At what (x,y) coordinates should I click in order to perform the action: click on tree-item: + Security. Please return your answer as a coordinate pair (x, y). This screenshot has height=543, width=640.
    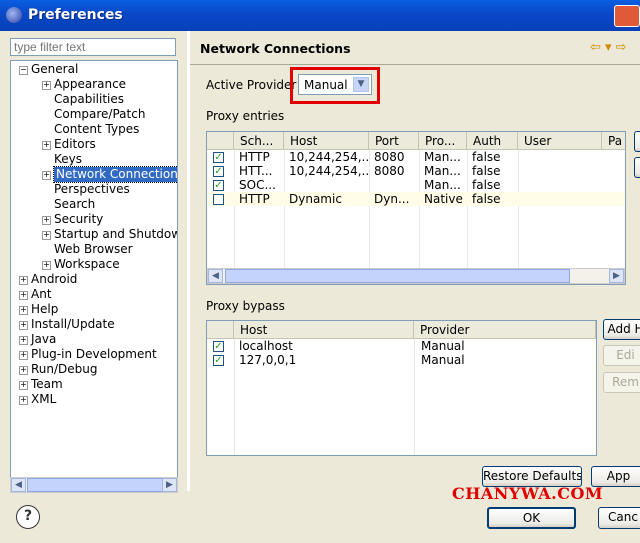
    Looking at the image, I should click on (94, 219).